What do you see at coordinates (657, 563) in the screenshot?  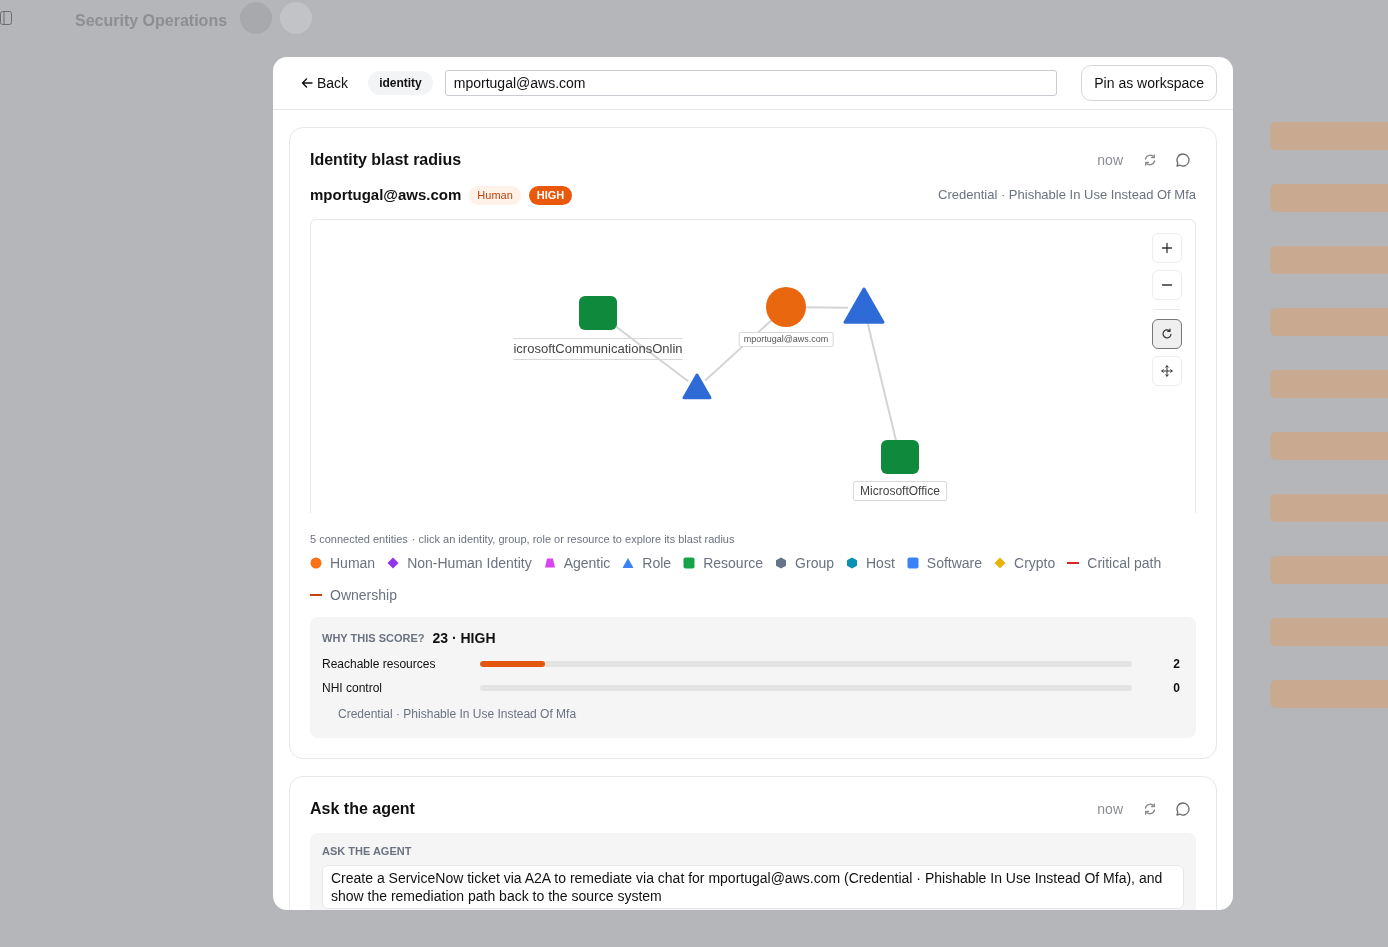 I see `legend-label: Role` at bounding box center [657, 563].